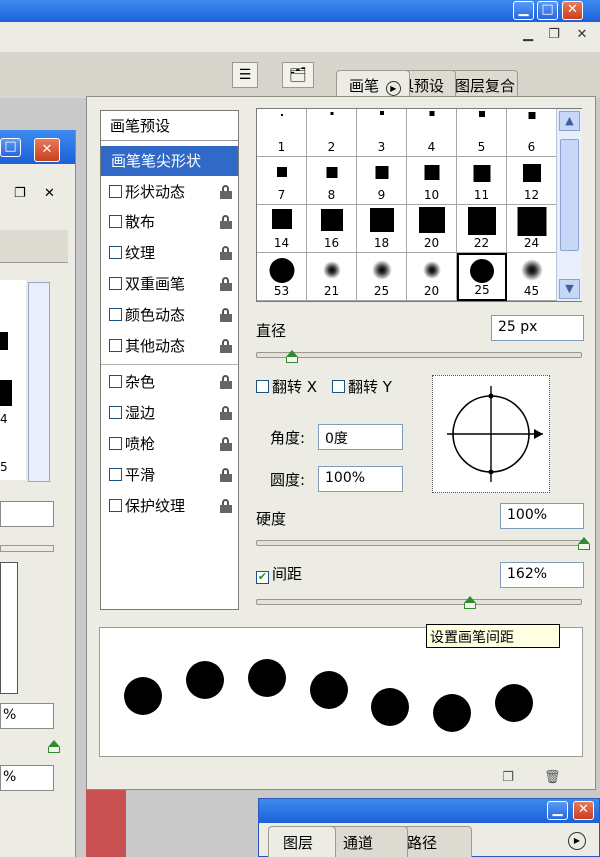  What do you see at coordinates (282, 229) in the screenshot?
I see `brush-tip-cell: 14` at bounding box center [282, 229].